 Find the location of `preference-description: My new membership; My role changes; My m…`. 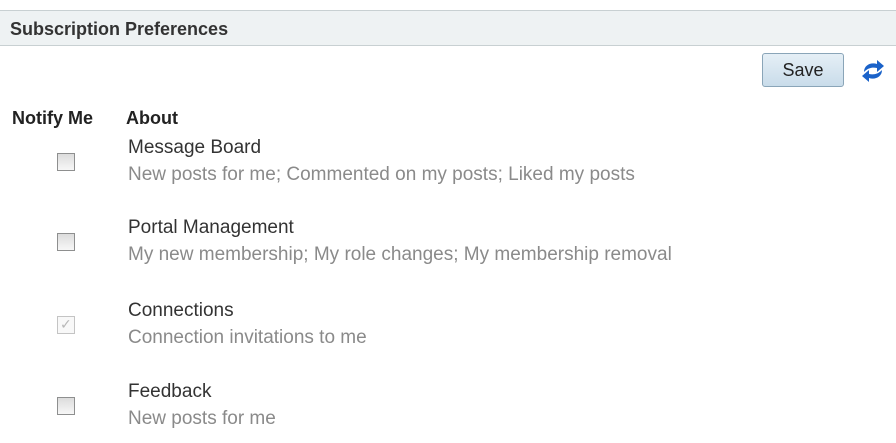

preference-description: My new membership; My role changes; My m… is located at coordinates (400, 254).